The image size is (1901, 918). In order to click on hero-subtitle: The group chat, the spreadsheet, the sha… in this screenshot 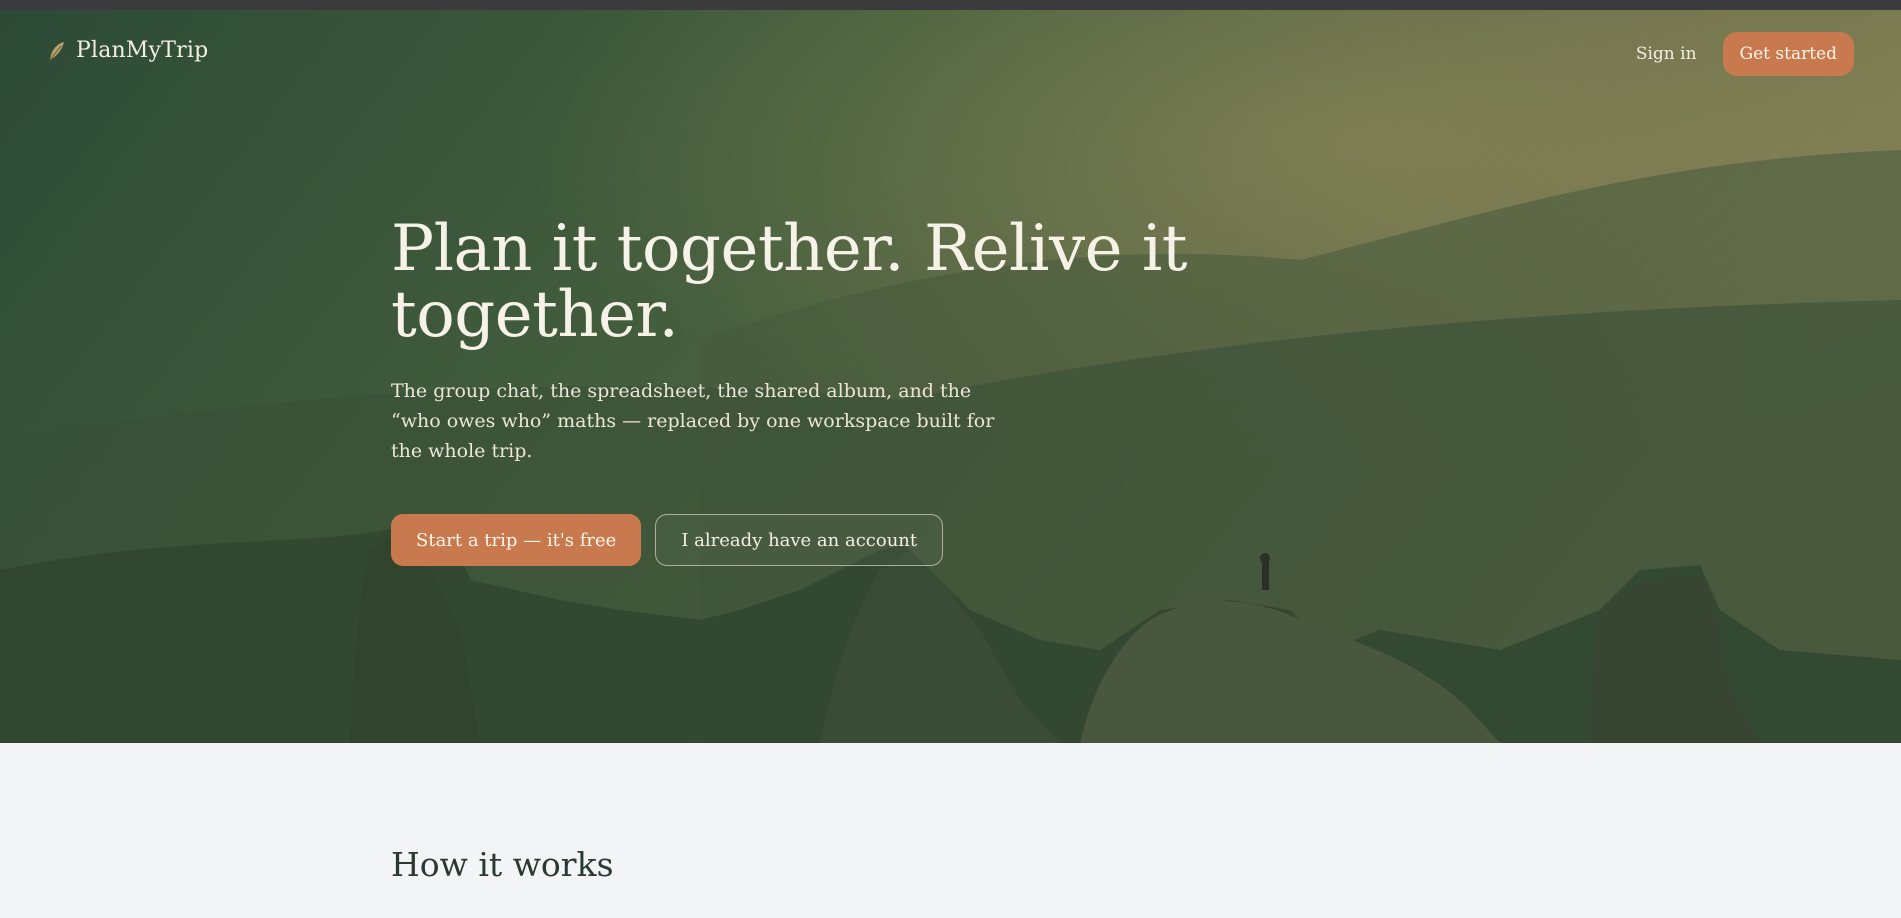, I will do `click(693, 421)`.